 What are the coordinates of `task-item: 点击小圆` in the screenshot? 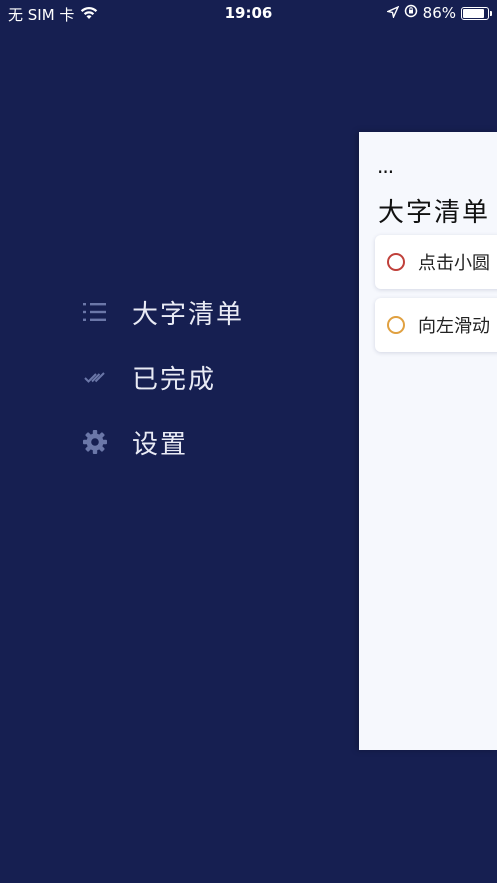 It's located at (436, 262).